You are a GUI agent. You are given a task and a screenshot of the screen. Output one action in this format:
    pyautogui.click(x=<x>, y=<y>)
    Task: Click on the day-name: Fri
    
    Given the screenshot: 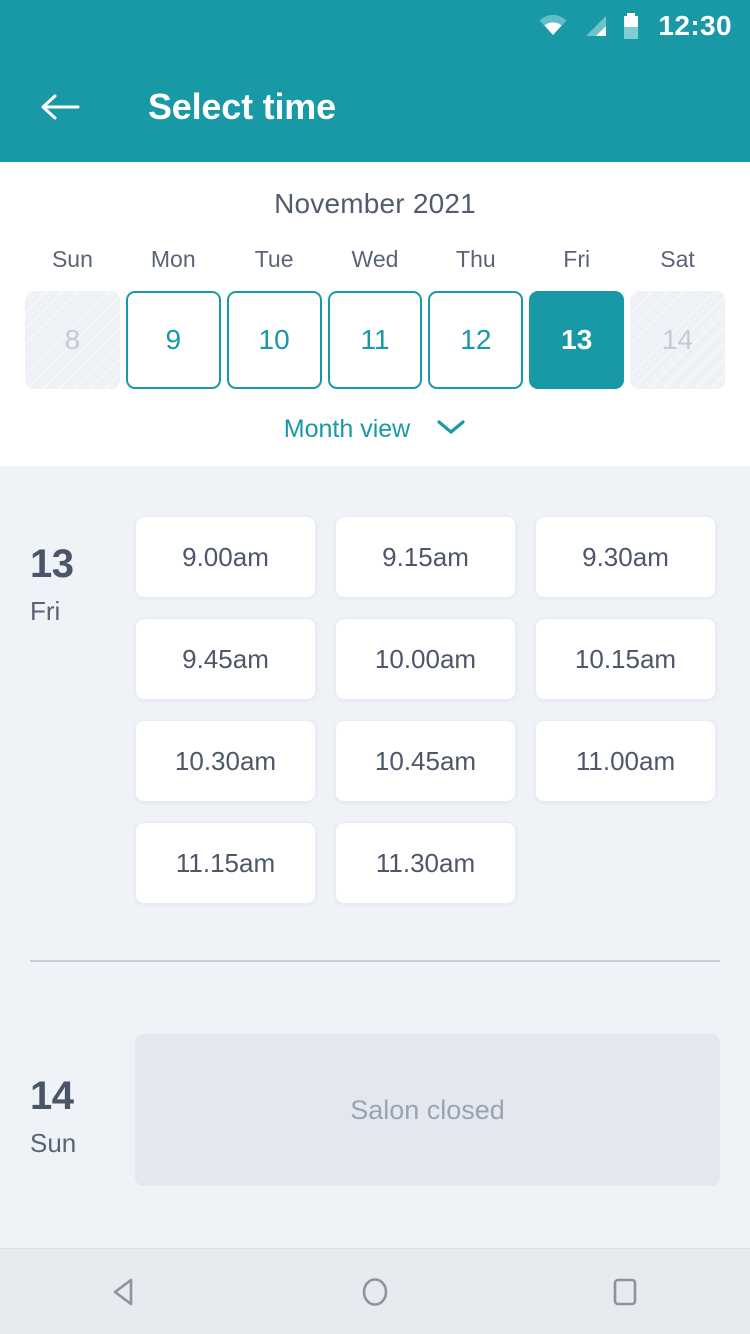 What is the action you would take?
    pyautogui.click(x=45, y=611)
    